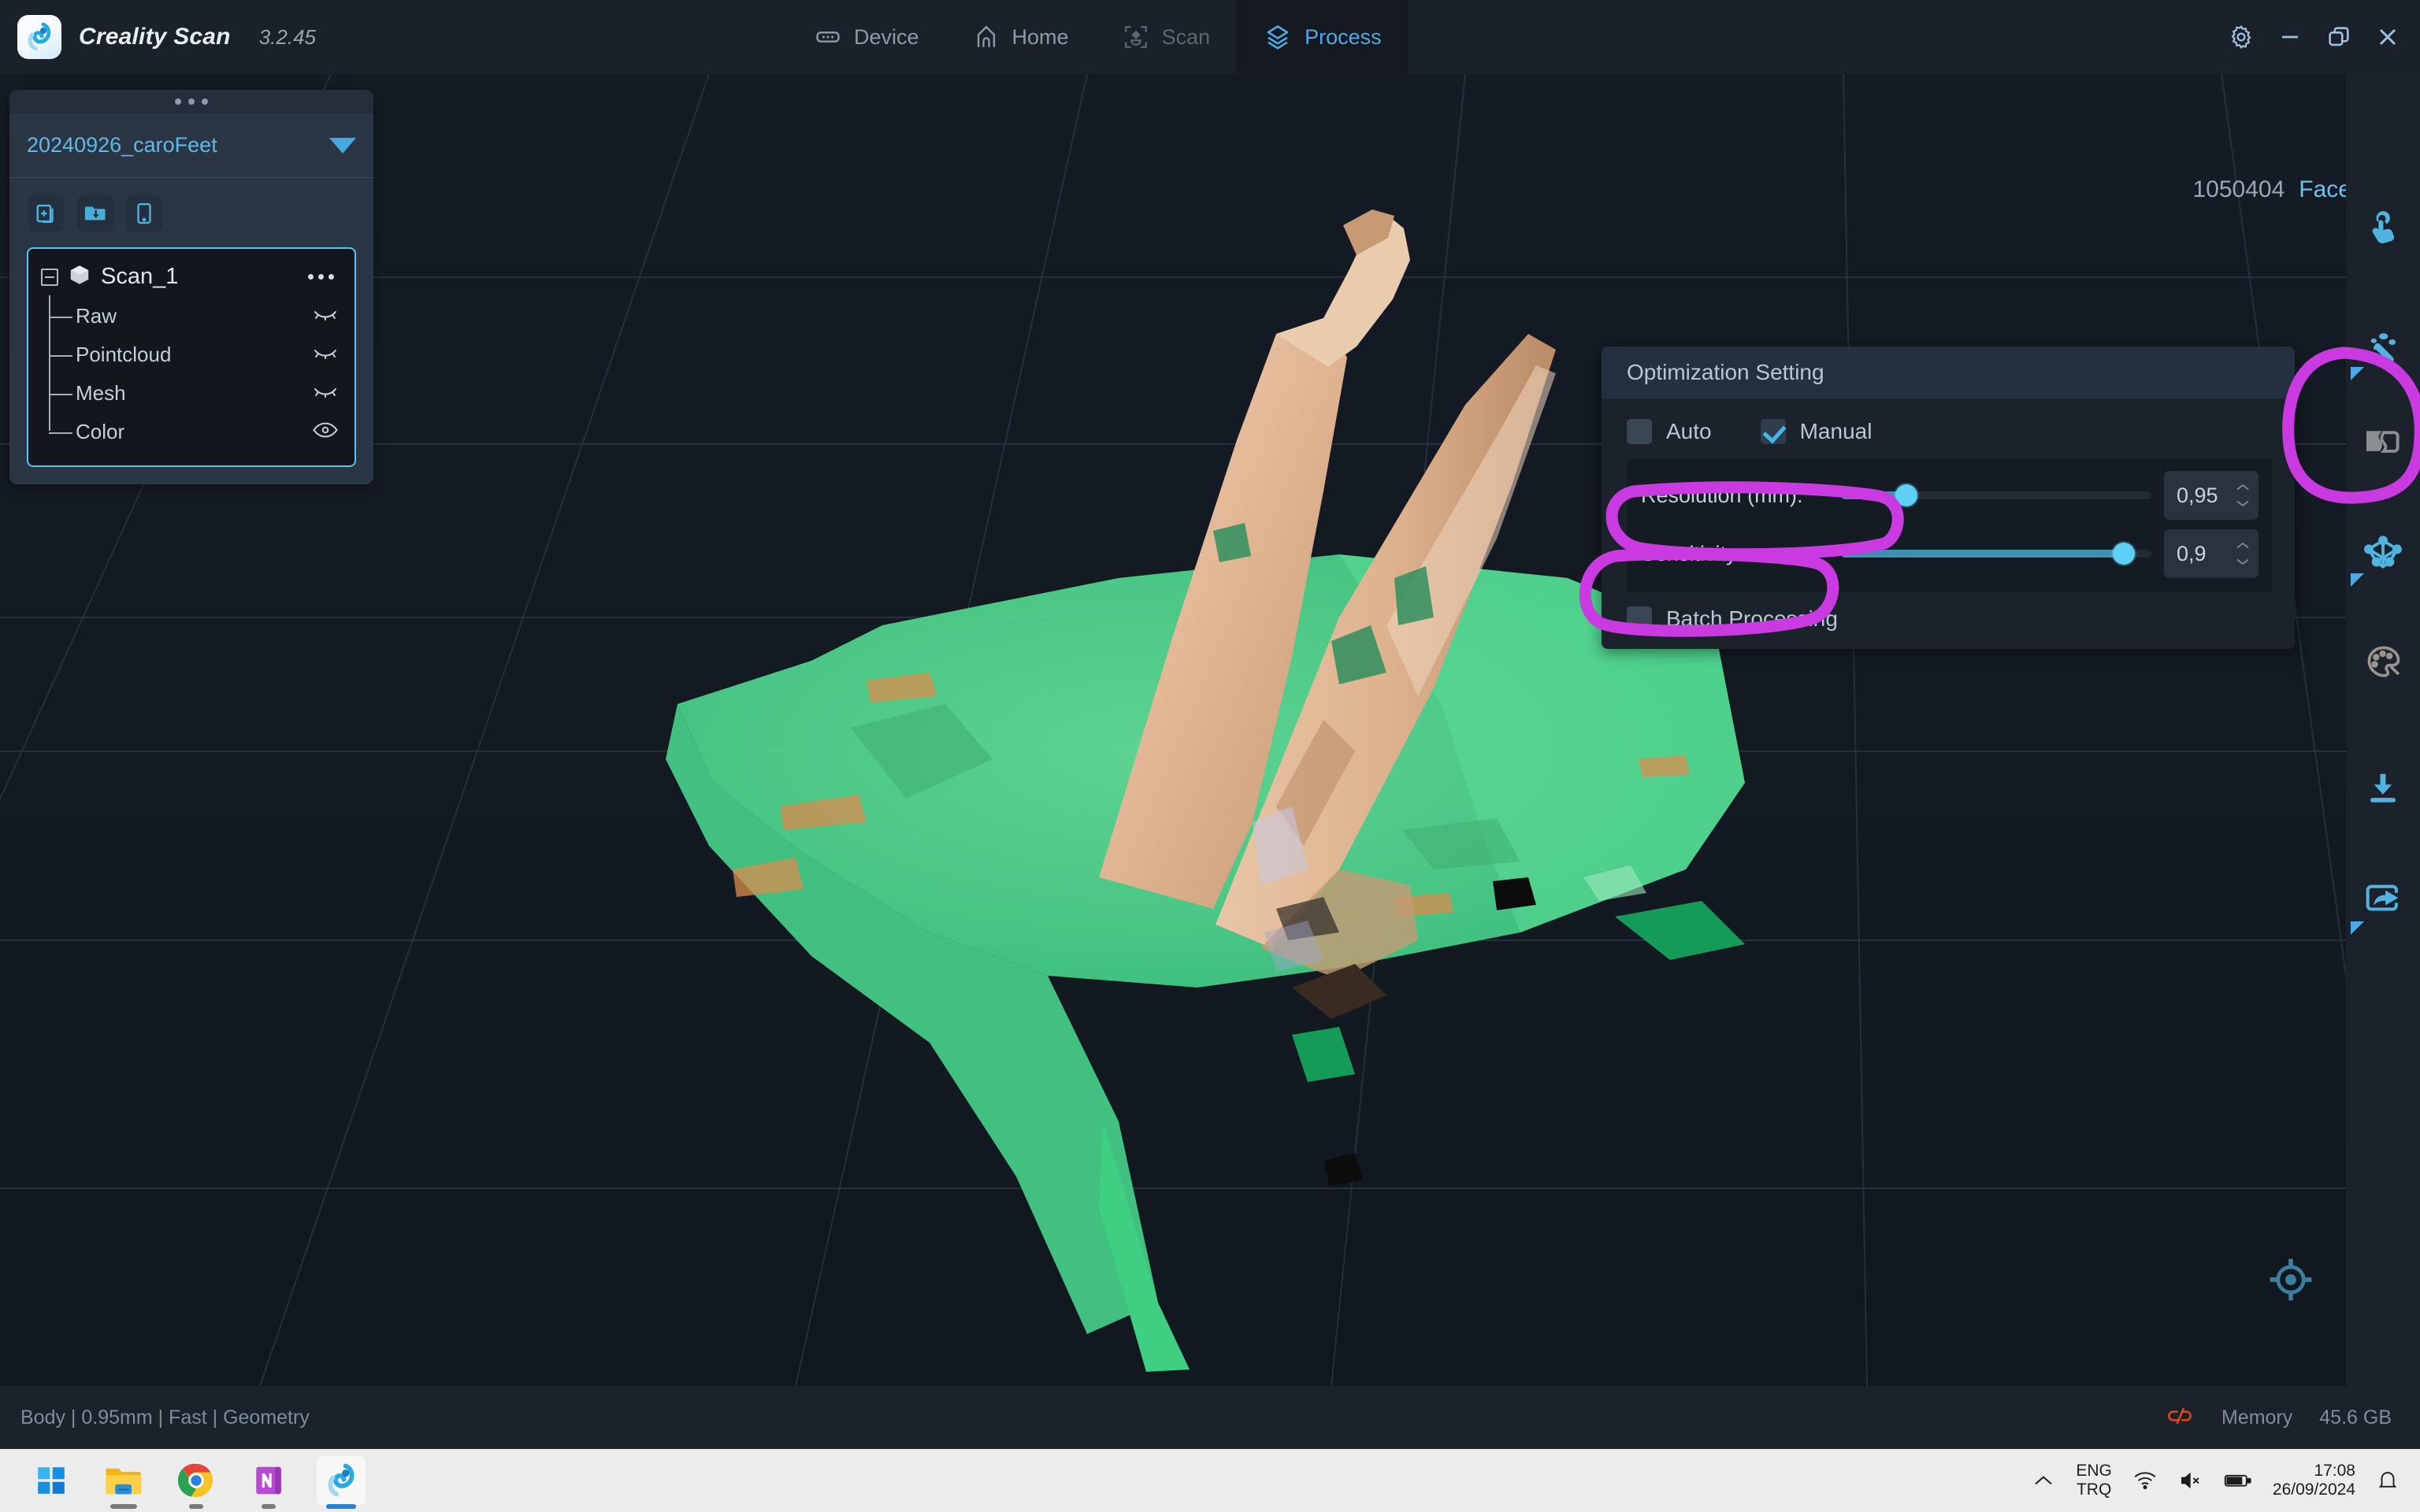 The image size is (2420, 1512). Describe the element at coordinates (2290, 1281) in the screenshot. I see `recenter-target-icon` at that location.